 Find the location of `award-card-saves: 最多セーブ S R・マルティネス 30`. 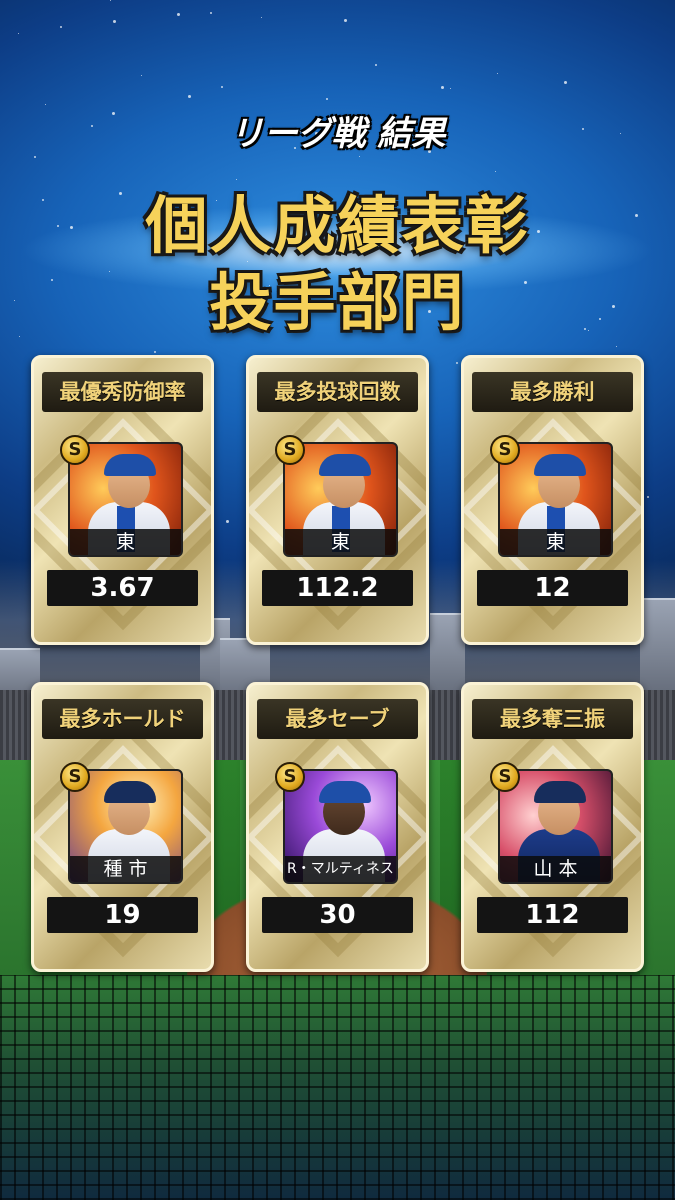

award-card-saves: 最多セーブ S R・マルティネス 30 is located at coordinates (337, 827).